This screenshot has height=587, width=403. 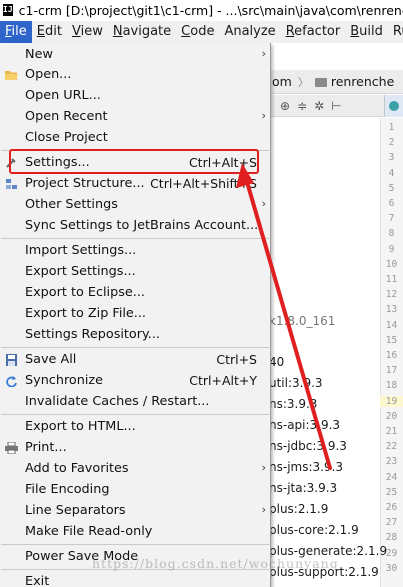 What do you see at coordinates (391, 538) in the screenshot?
I see `line-number: 28` at bounding box center [391, 538].